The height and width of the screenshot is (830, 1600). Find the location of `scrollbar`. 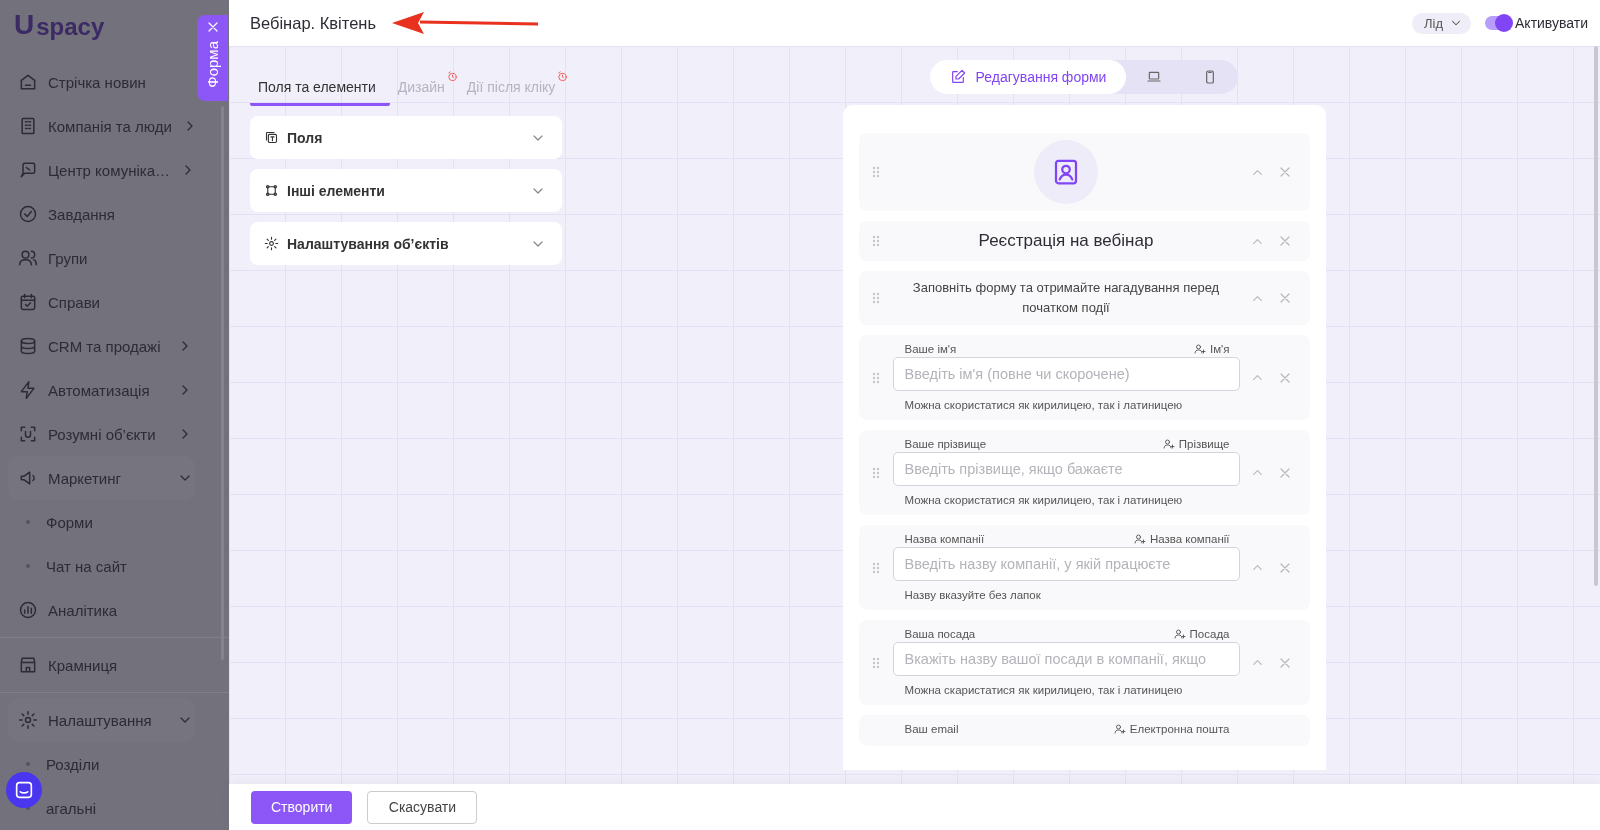

scrollbar is located at coordinates (1596, 316).